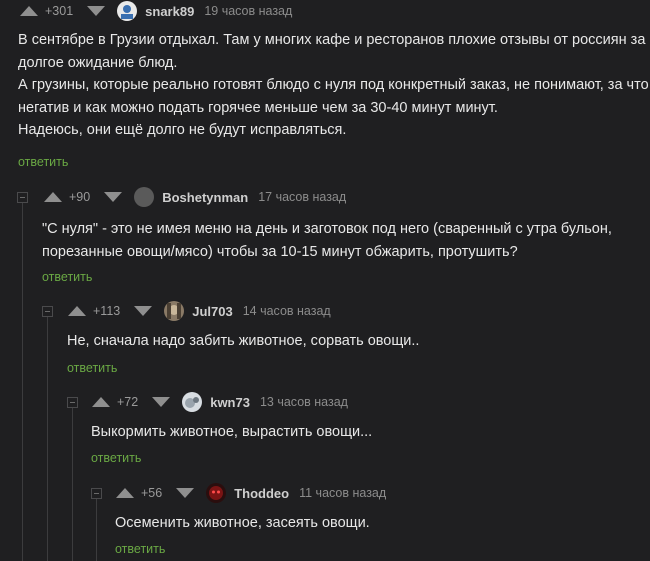 This screenshot has width=650, height=561. Describe the element at coordinates (342, 493) in the screenshot. I see `comment-time: 11 часов назад` at that location.